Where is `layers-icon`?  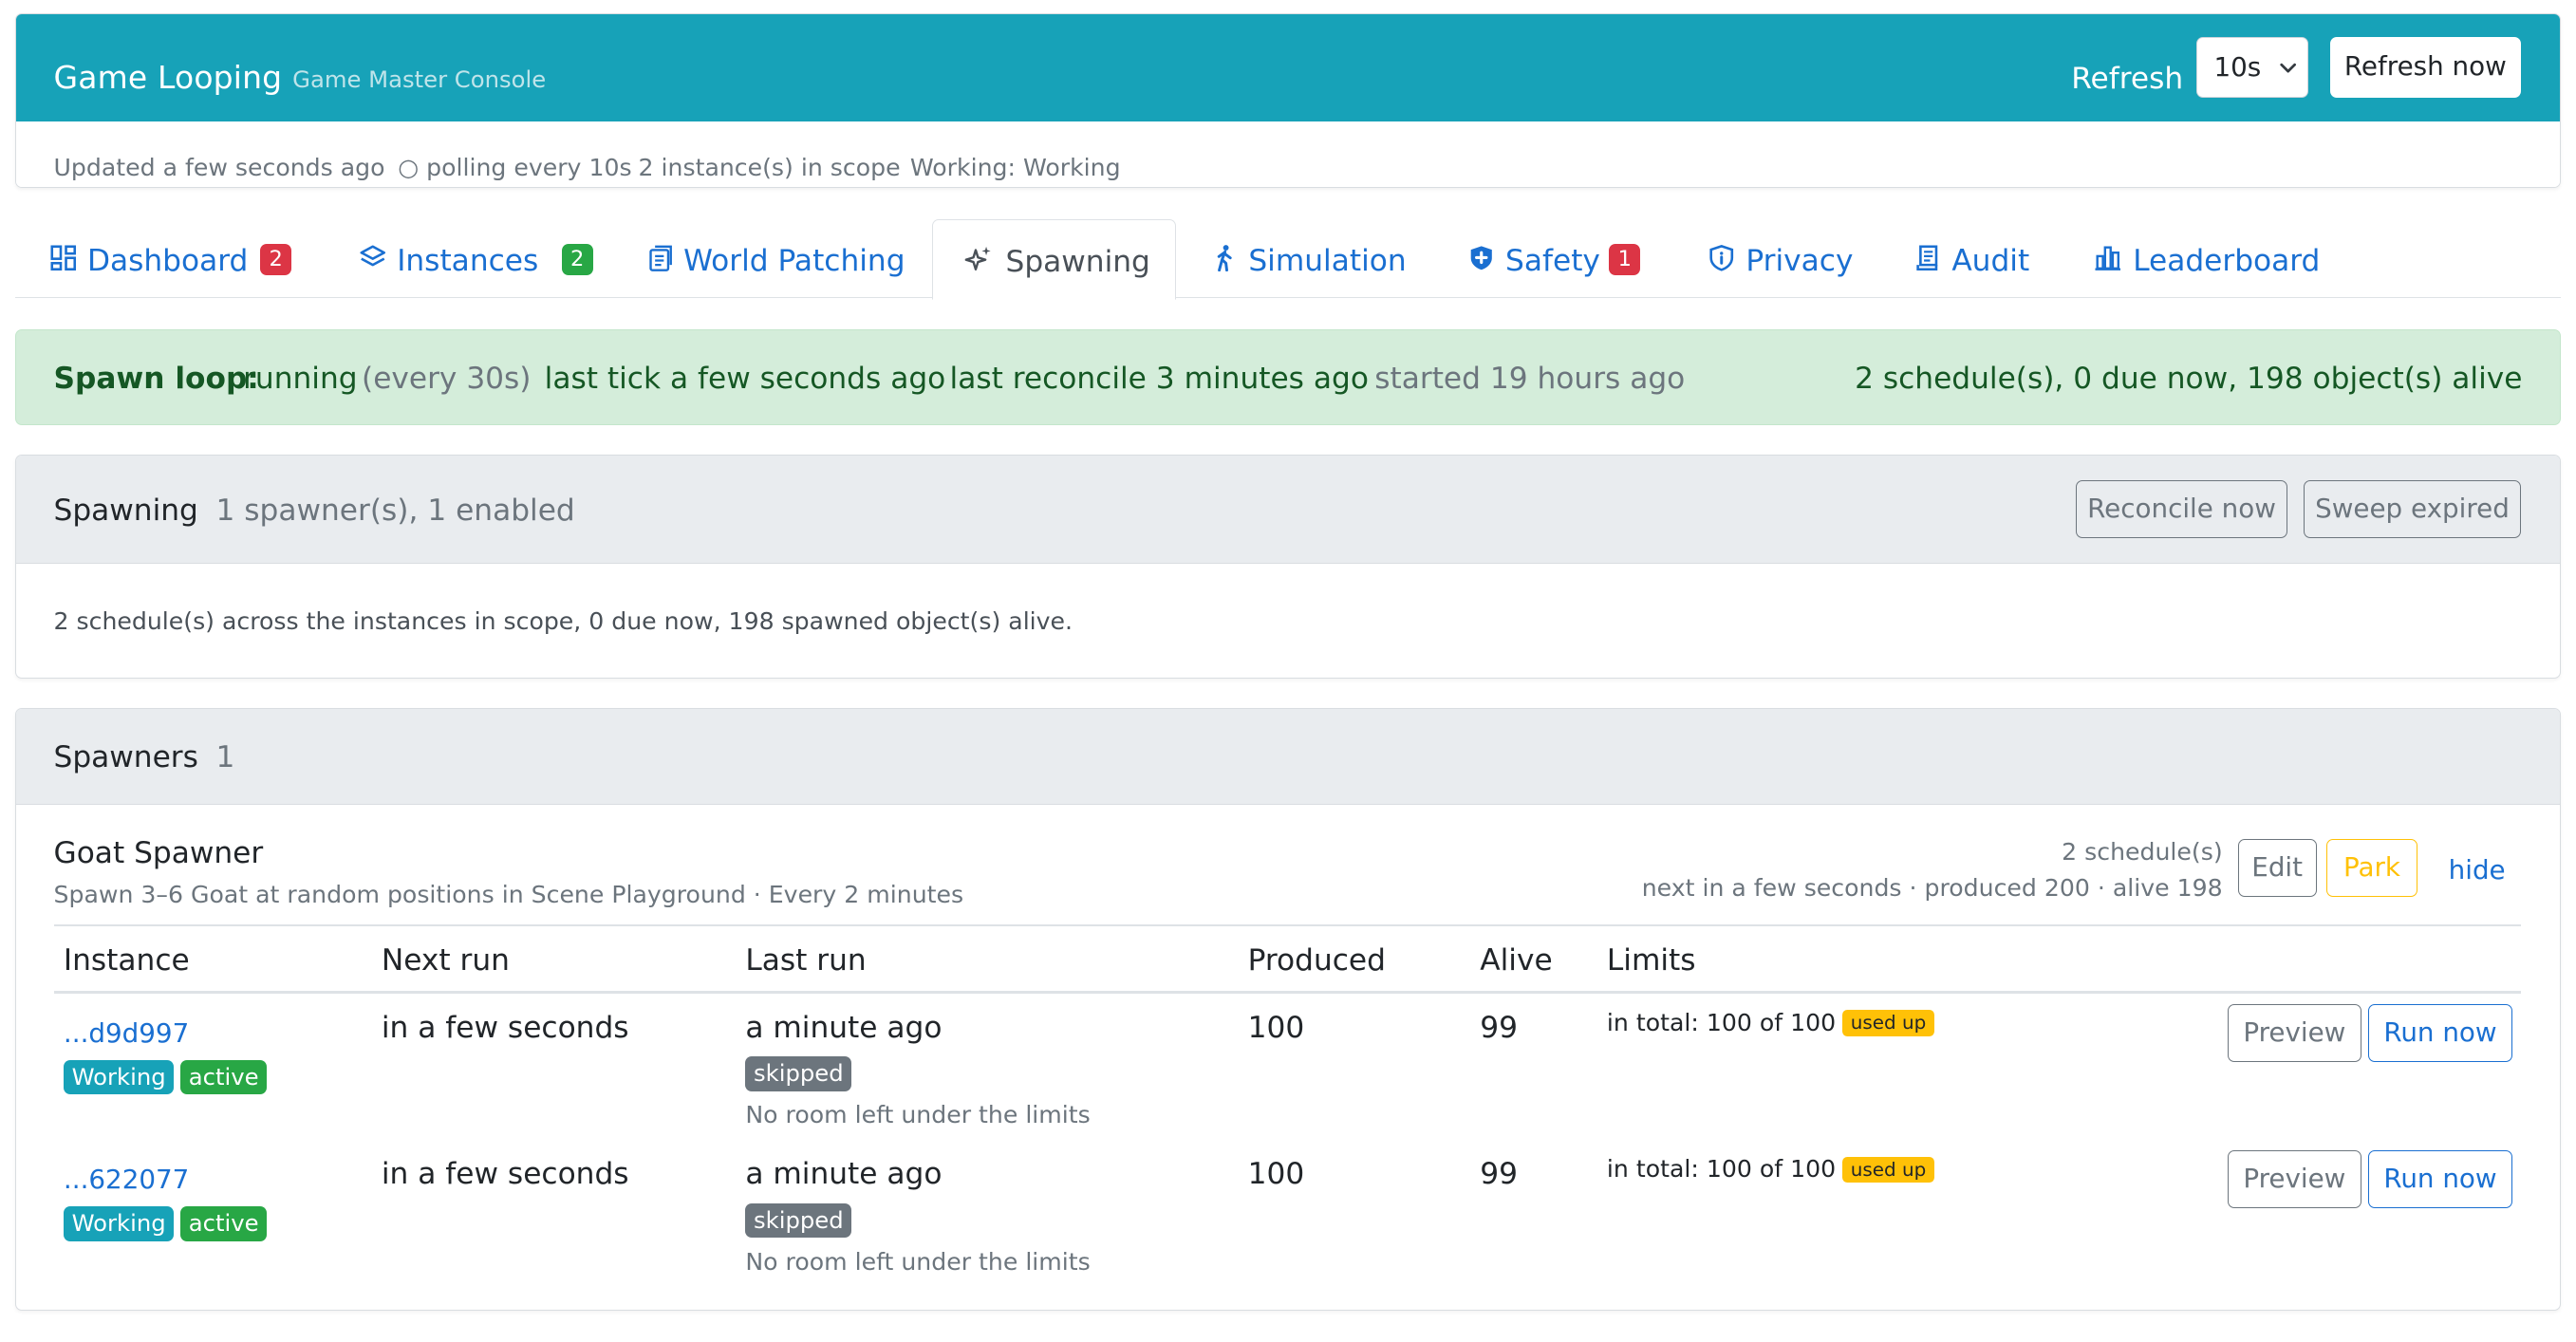
layers-icon is located at coordinates (373, 256).